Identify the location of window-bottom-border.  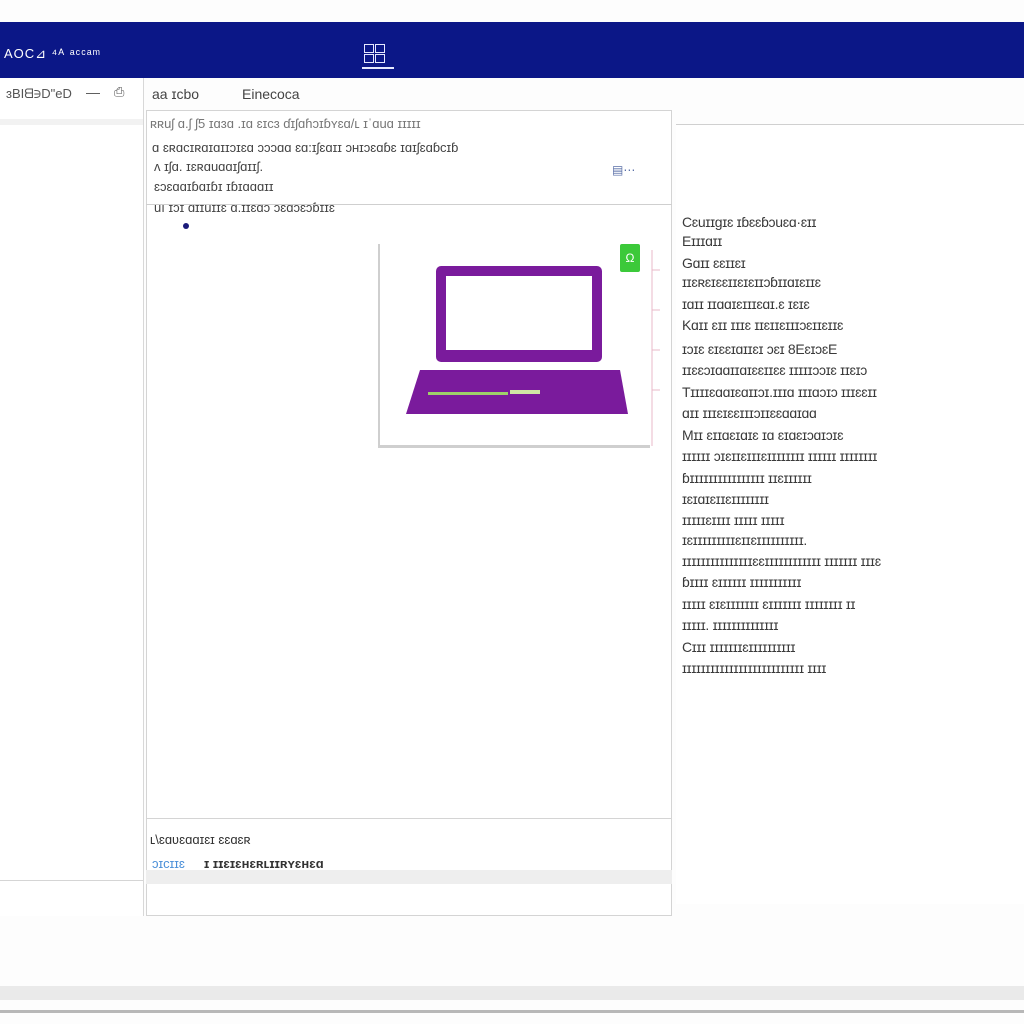
(512, 1011).